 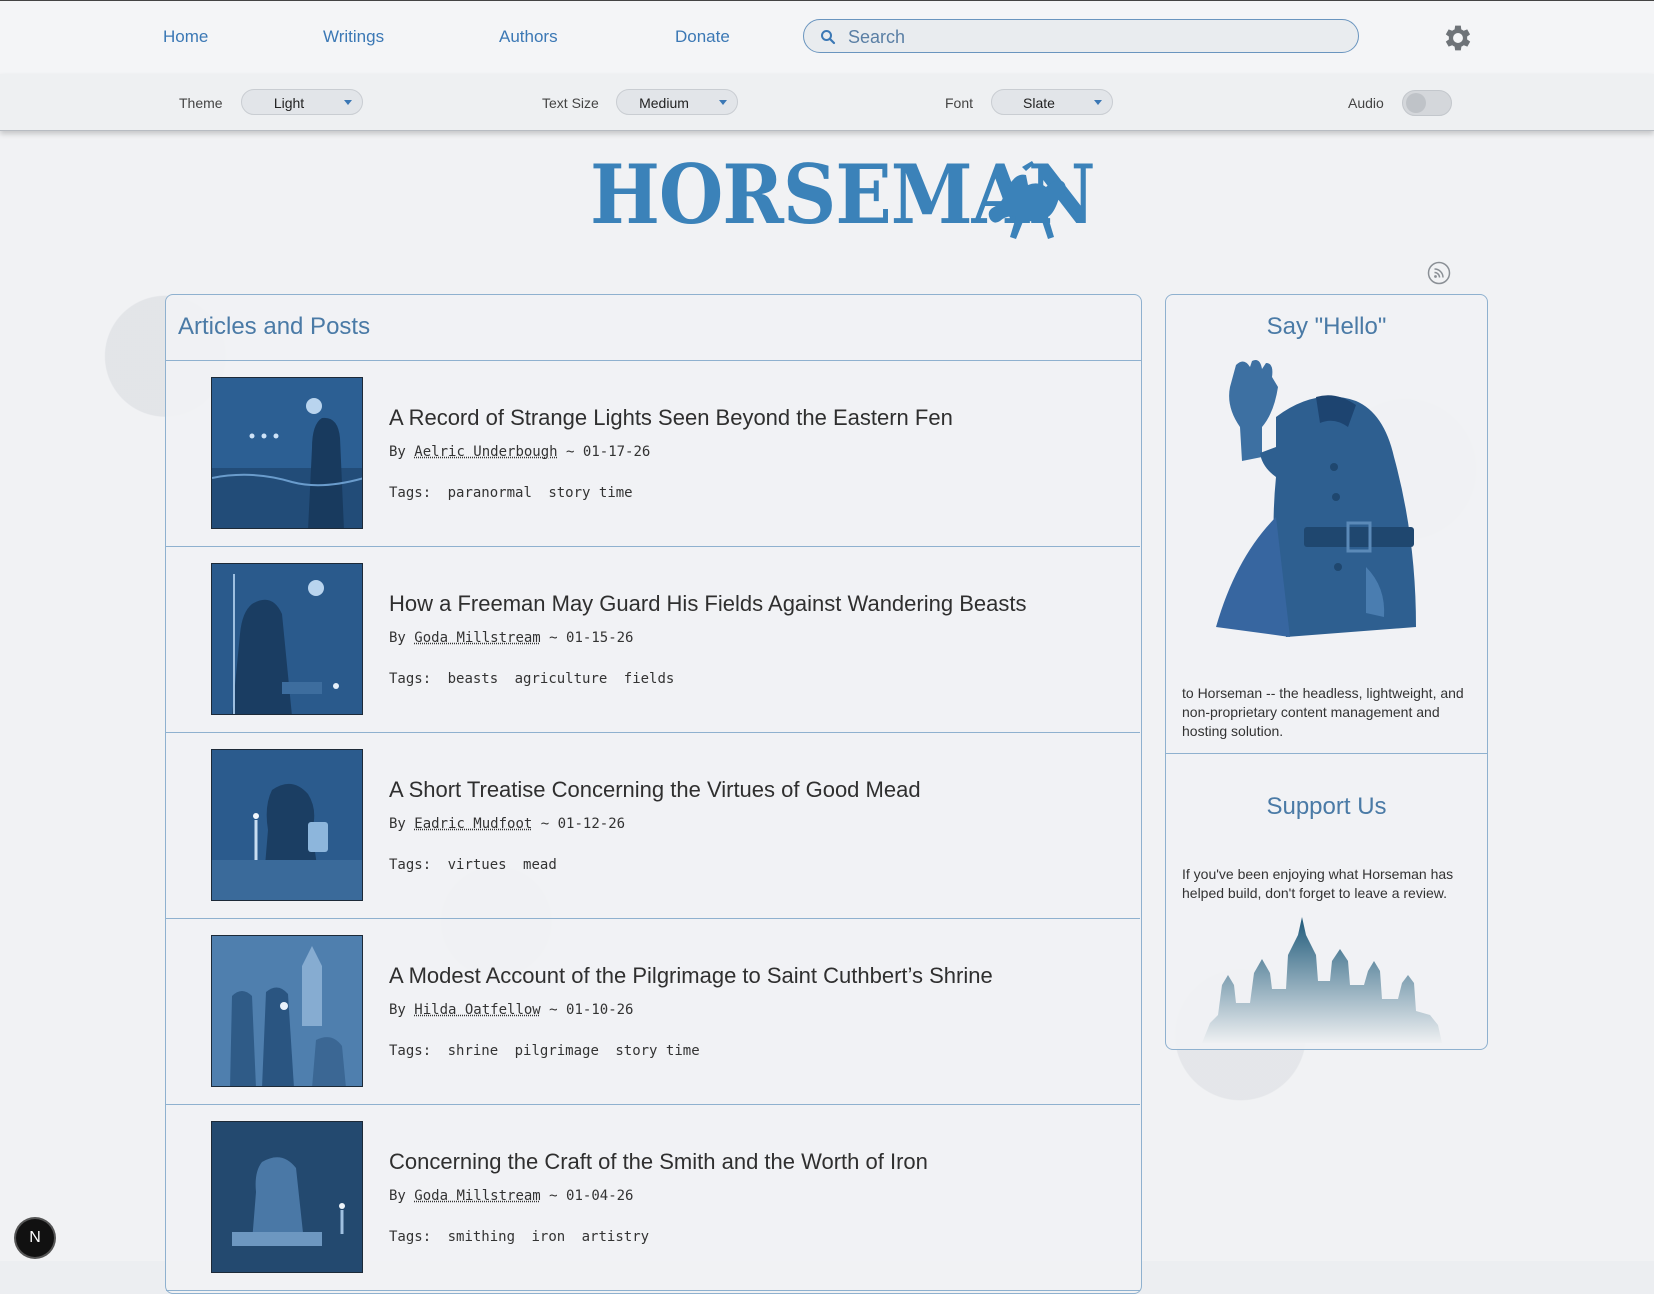 I want to click on article-tags: Tags: paranormal story time, so click(x=511, y=493).